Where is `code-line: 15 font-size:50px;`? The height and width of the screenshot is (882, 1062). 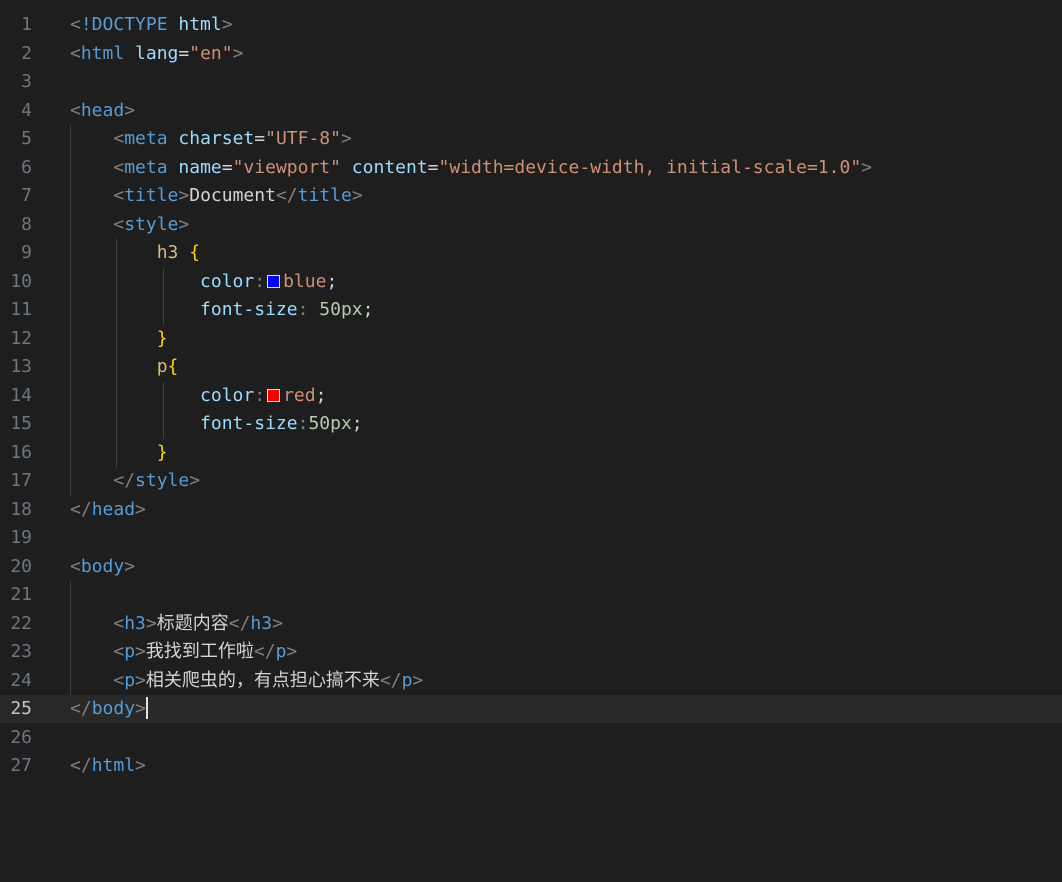
code-line: 15 font-size:50px; is located at coordinates (531, 424).